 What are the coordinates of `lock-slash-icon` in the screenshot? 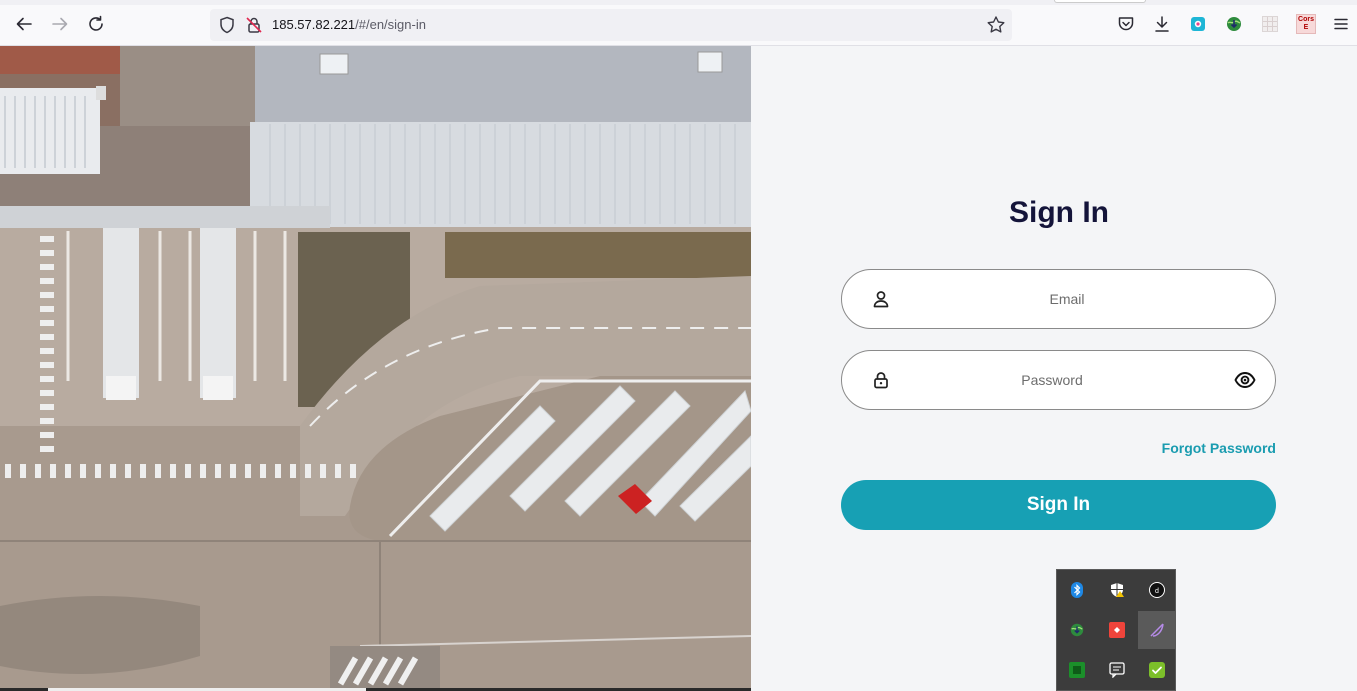 It's located at (254, 27).